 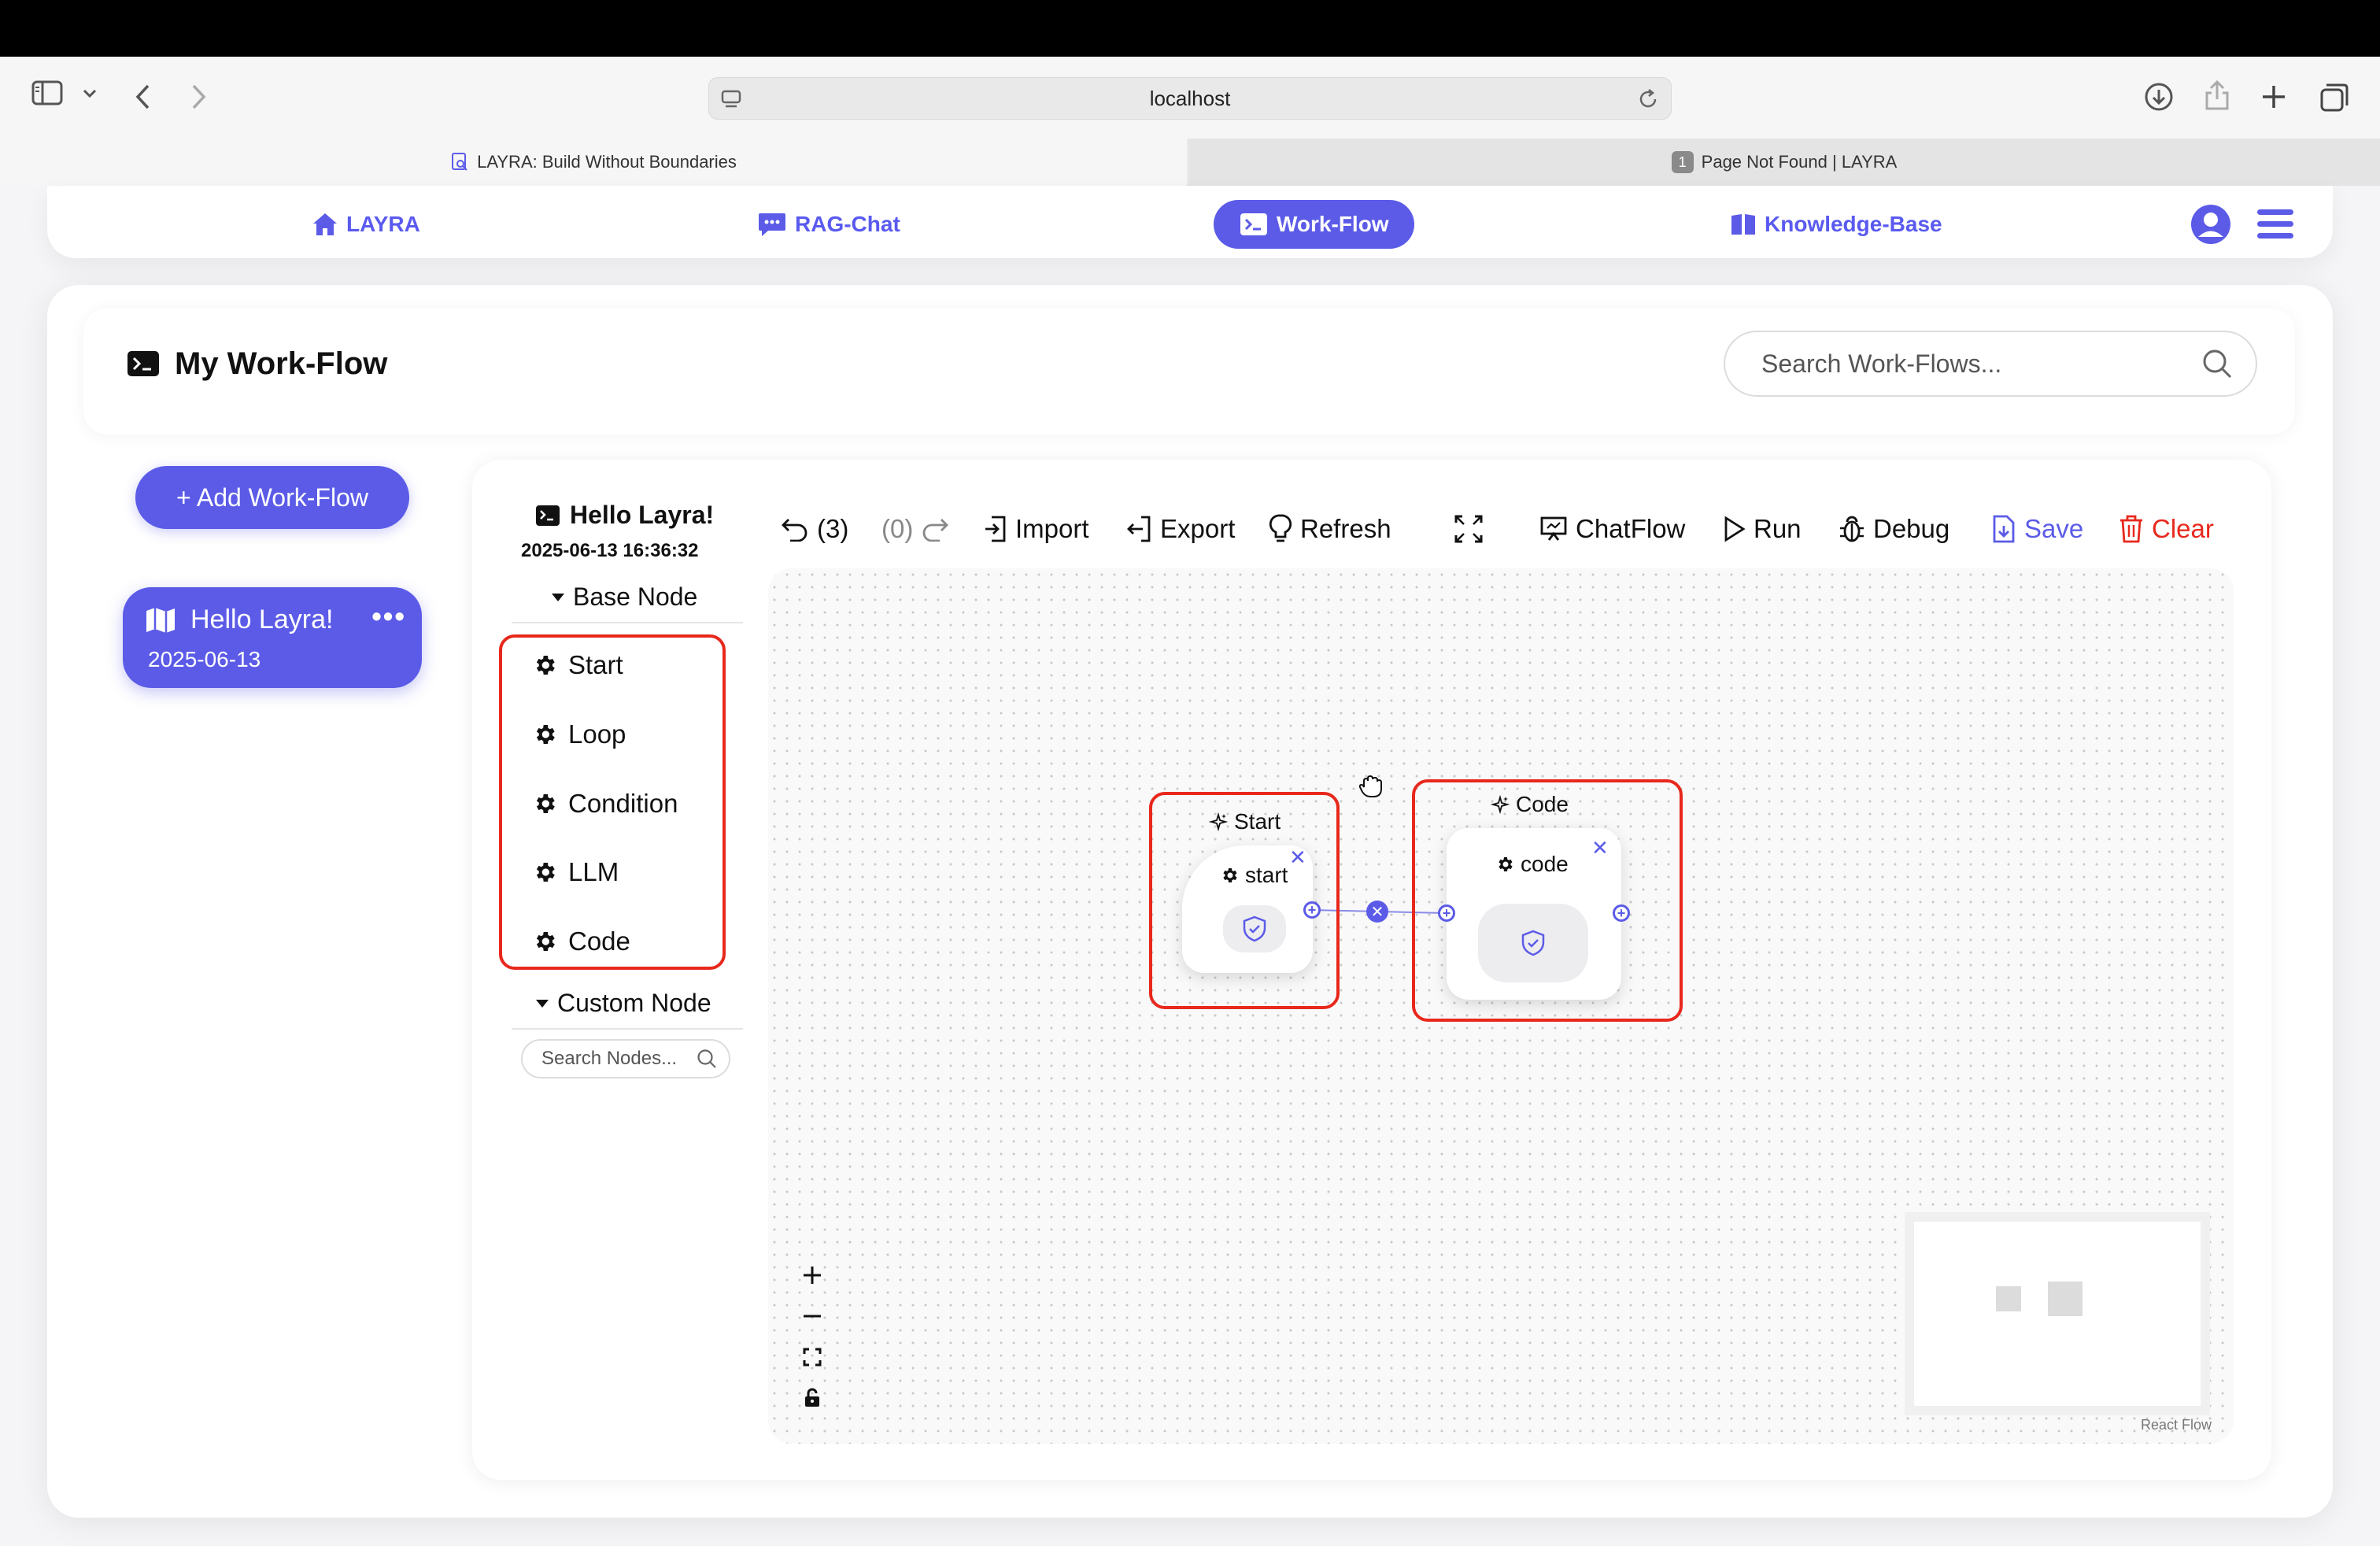 I want to click on sparkles-icon, so click(x=1218, y=822).